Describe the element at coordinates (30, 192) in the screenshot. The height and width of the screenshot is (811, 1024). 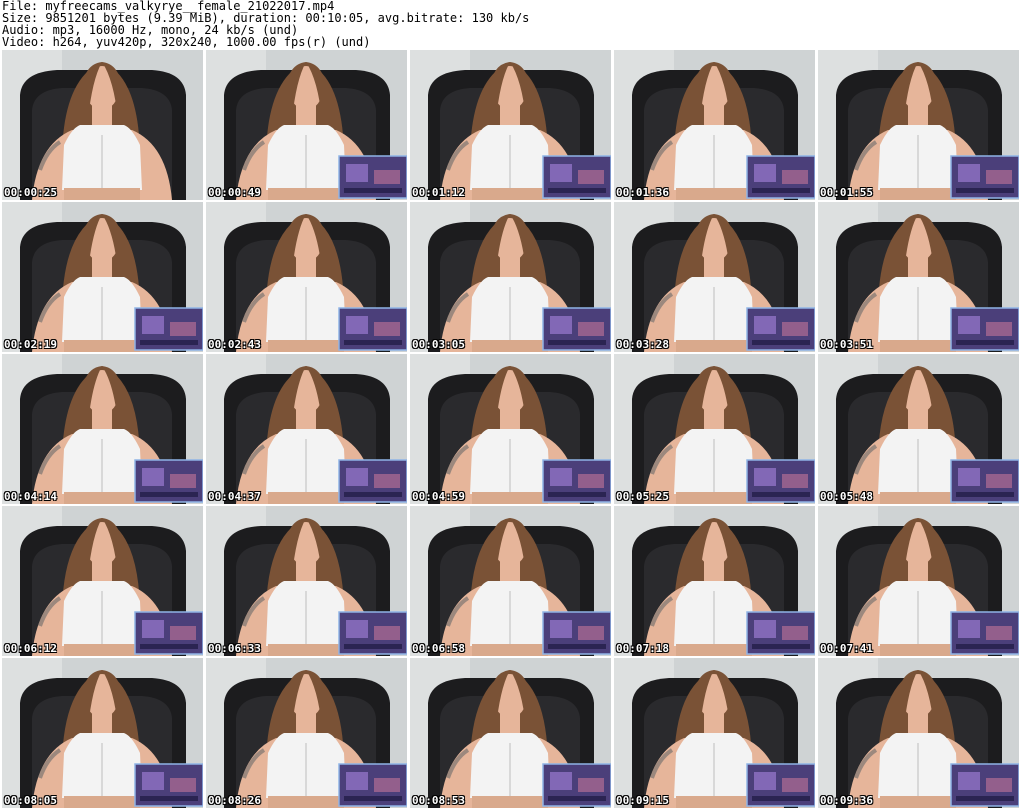
I see `thumbnail-timestamp: 00:00:25` at that location.